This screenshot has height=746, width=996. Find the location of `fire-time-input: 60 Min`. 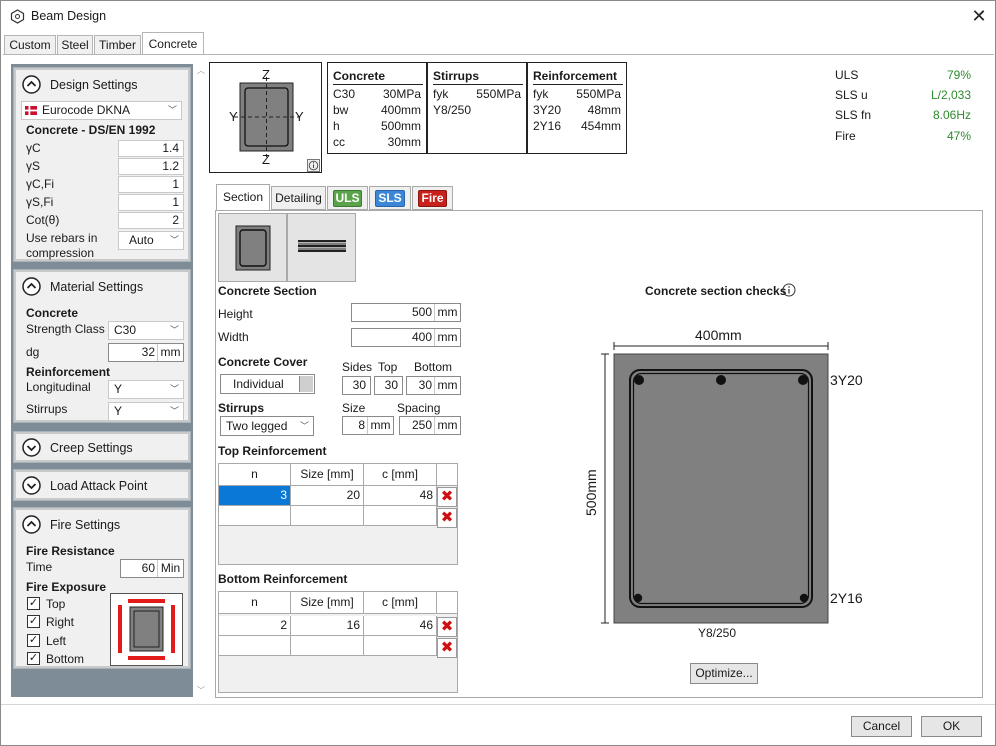

fire-time-input: 60 Min is located at coordinates (152, 568).